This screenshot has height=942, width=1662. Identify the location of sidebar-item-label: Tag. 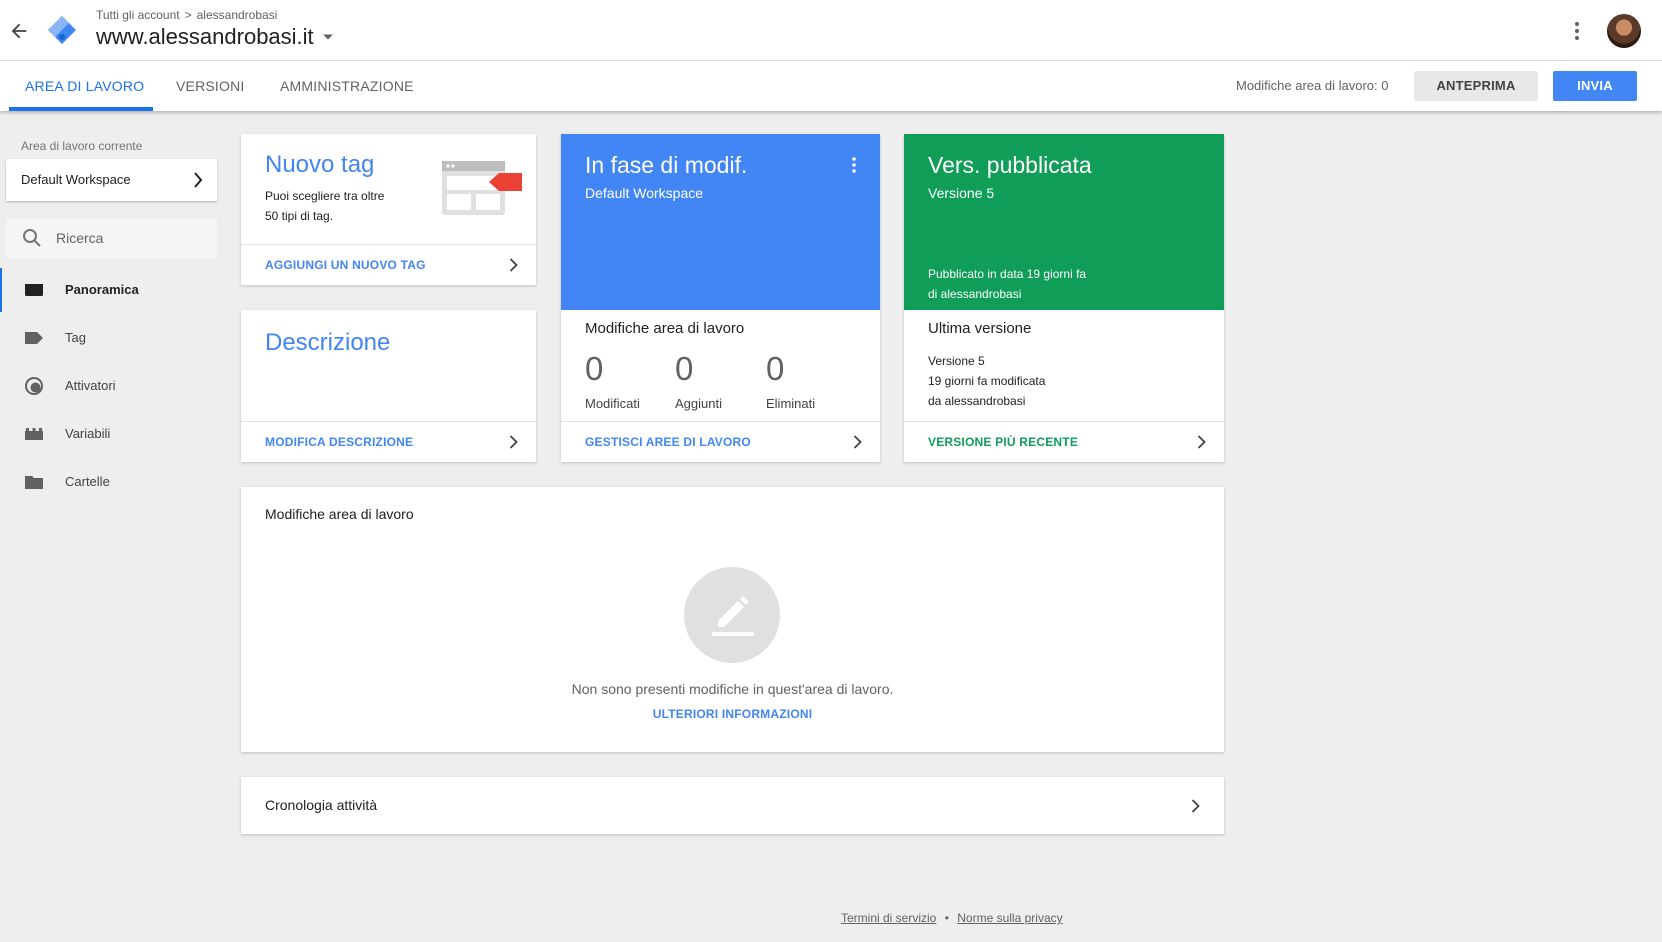
(75, 337).